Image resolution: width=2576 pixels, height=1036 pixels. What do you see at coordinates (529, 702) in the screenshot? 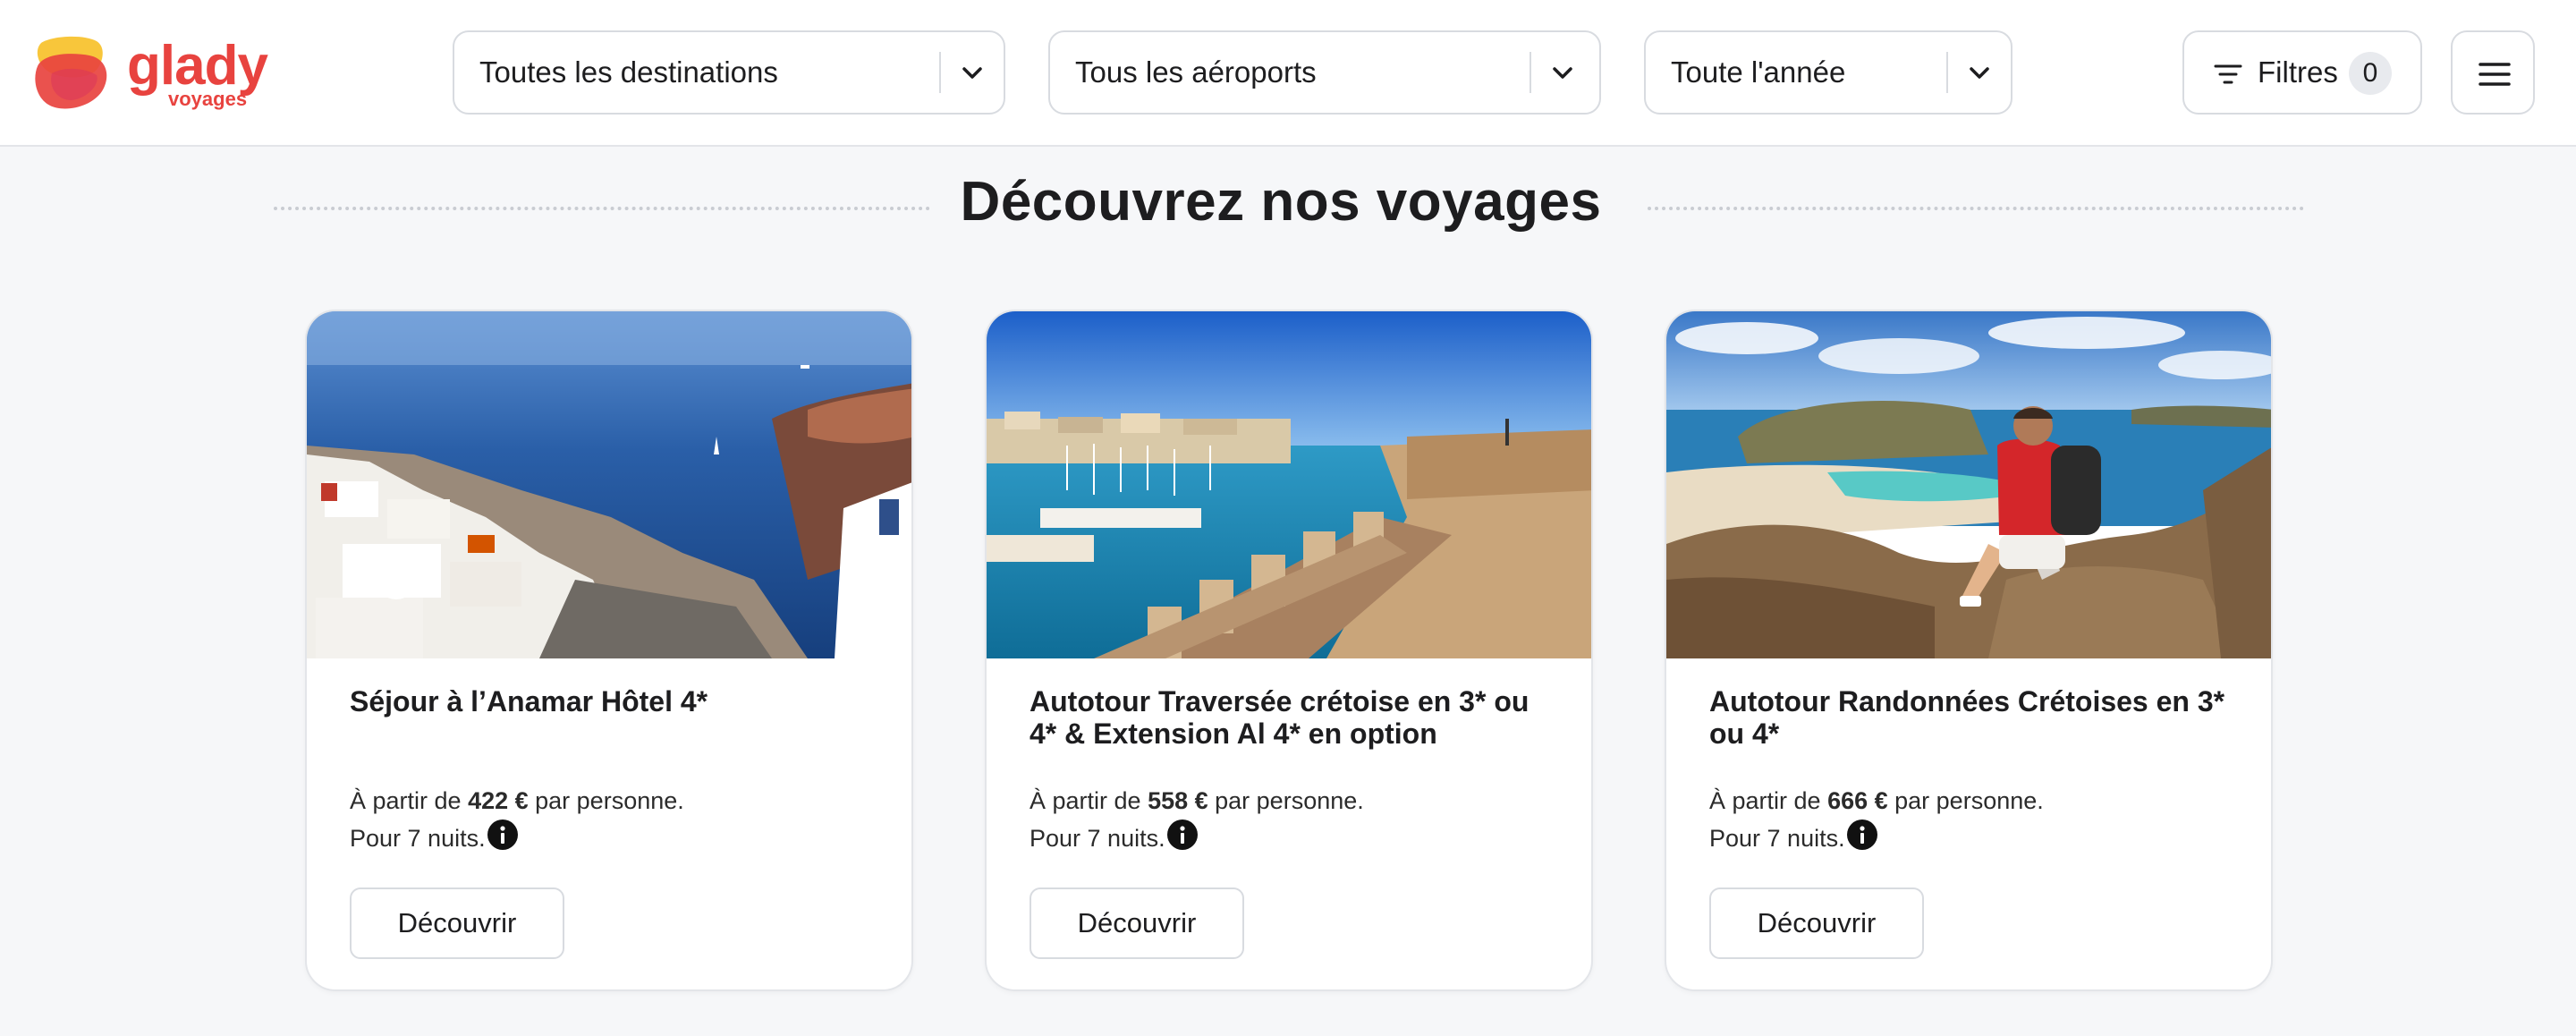
I see `trip-card-title: Séjour à l’Anamar Hôtel 4*` at bounding box center [529, 702].